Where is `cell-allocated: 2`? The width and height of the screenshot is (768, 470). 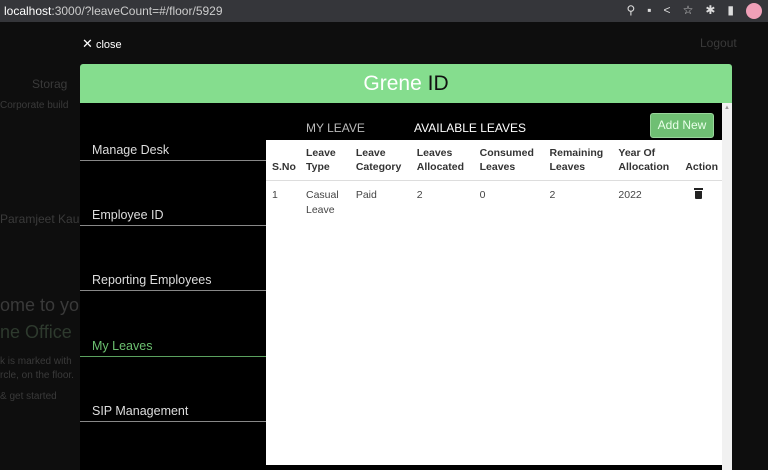 cell-allocated: 2 is located at coordinates (419, 195).